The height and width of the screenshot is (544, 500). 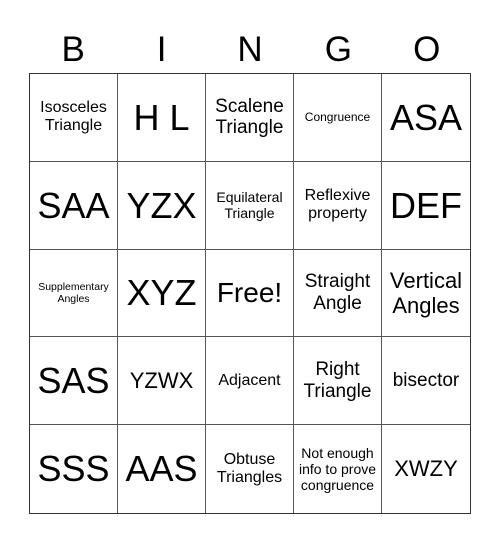 What do you see at coordinates (426, 469) in the screenshot?
I see `bingo-cell: XWZY` at bounding box center [426, 469].